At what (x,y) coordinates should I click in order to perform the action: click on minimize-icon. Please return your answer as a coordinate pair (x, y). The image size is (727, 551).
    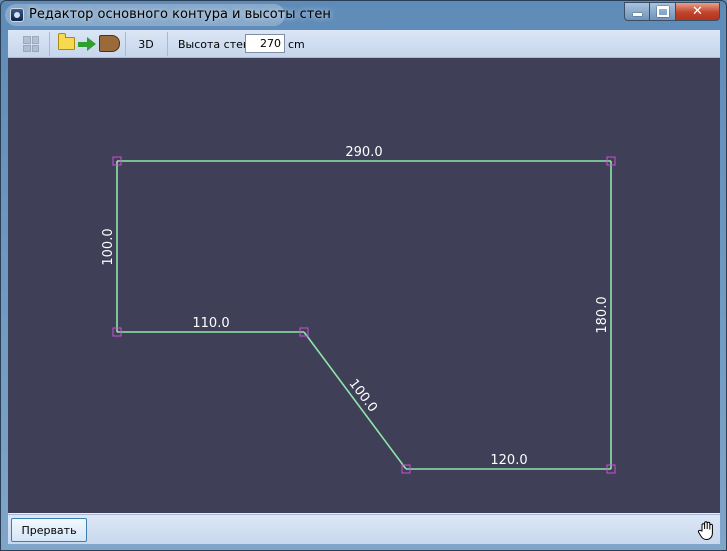
    Looking at the image, I should click on (637, 14).